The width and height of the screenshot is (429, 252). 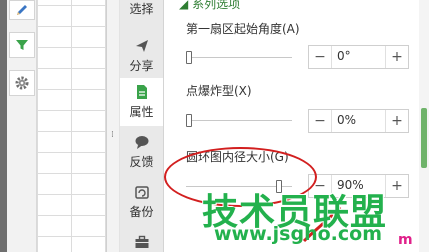 I want to click on properties-icon, so click(x=141, y=92).